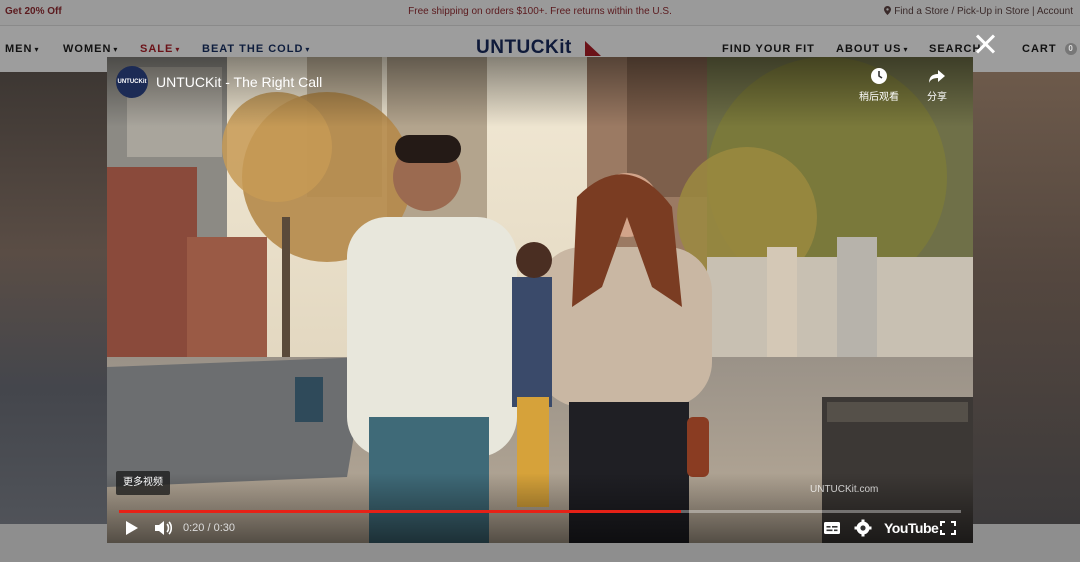 Image resolution: width=1080 pixels, height=562 pixels. Describe the element at coordinates (540, 92) in the screenshot. I see `top-gradient` at that location.